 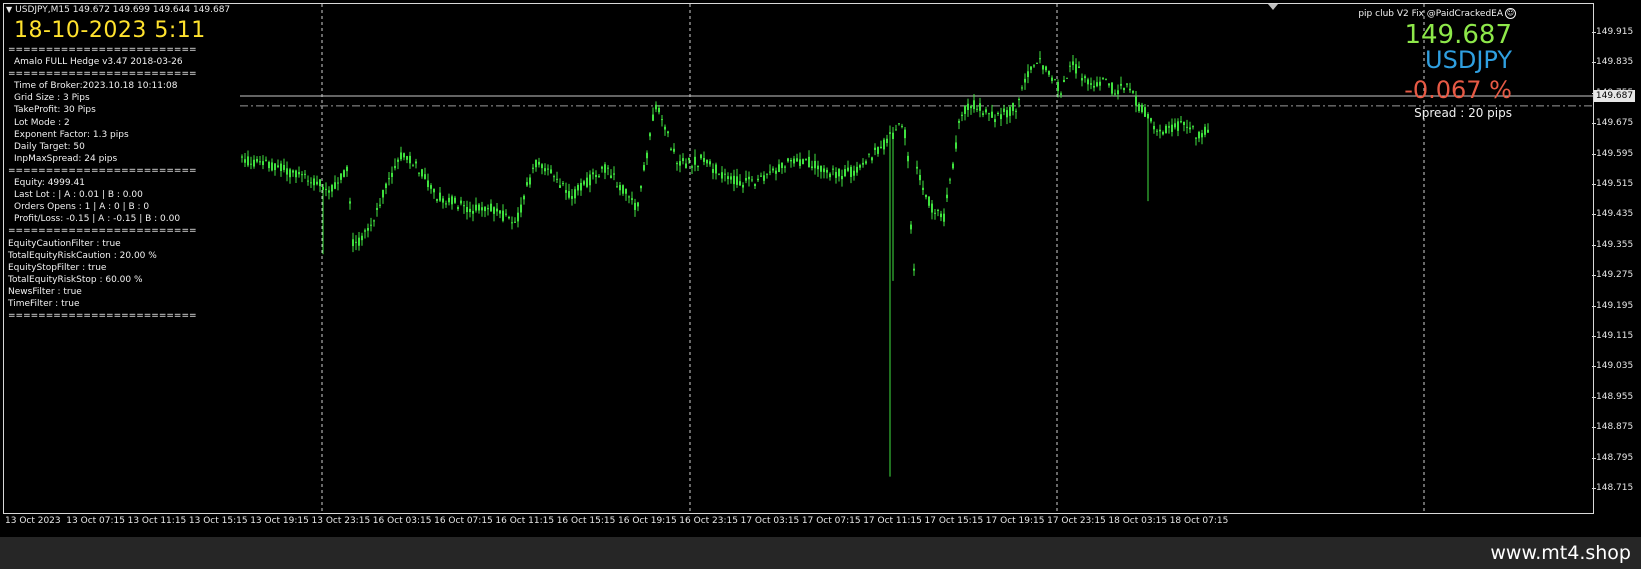 What do you see at coordinates (9, 9) in the screenshot?
I see `collapse-triangle-icon: ▼` at bounding box center [9, 9].